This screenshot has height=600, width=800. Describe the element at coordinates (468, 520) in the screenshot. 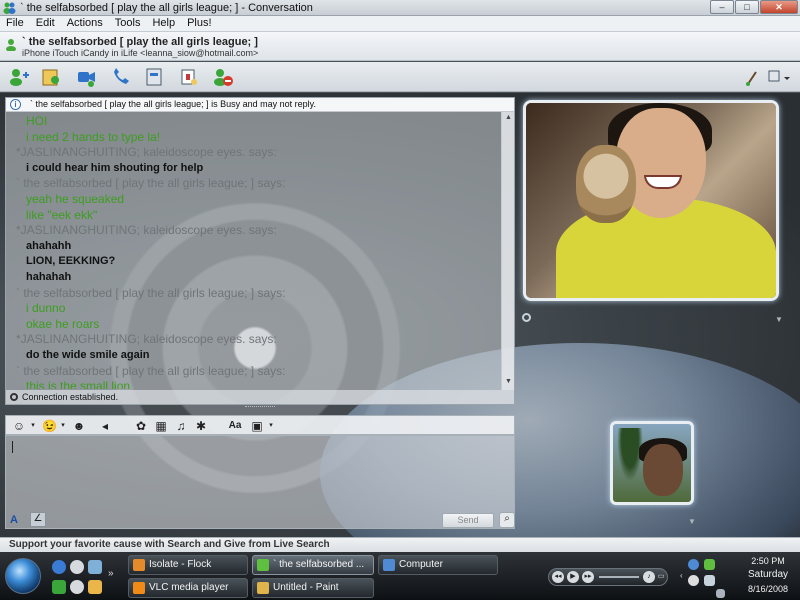

I see `send-button: Send` at that location.